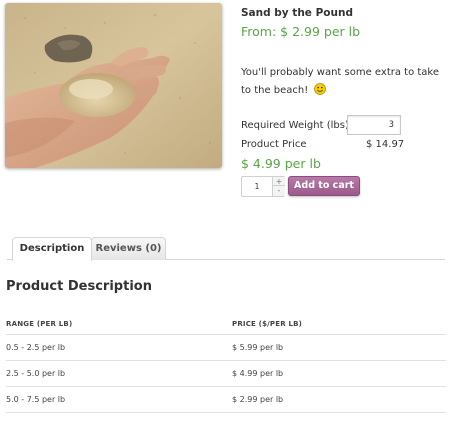  Describe the element at coordinates (301, 31) in the screenshot. I see `price-from: From: $ 2.99 per lb` at that location.